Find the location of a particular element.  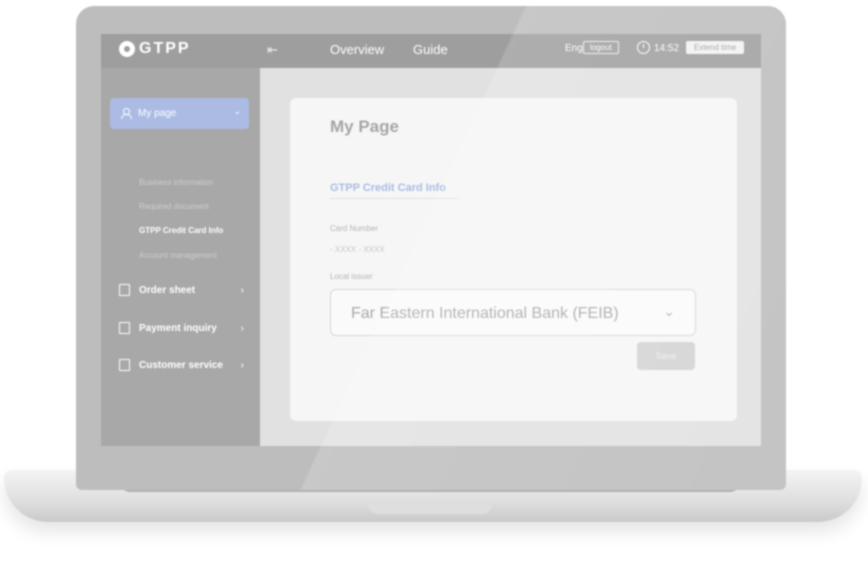

logo: GTPP is located at coordinates (155, 49).